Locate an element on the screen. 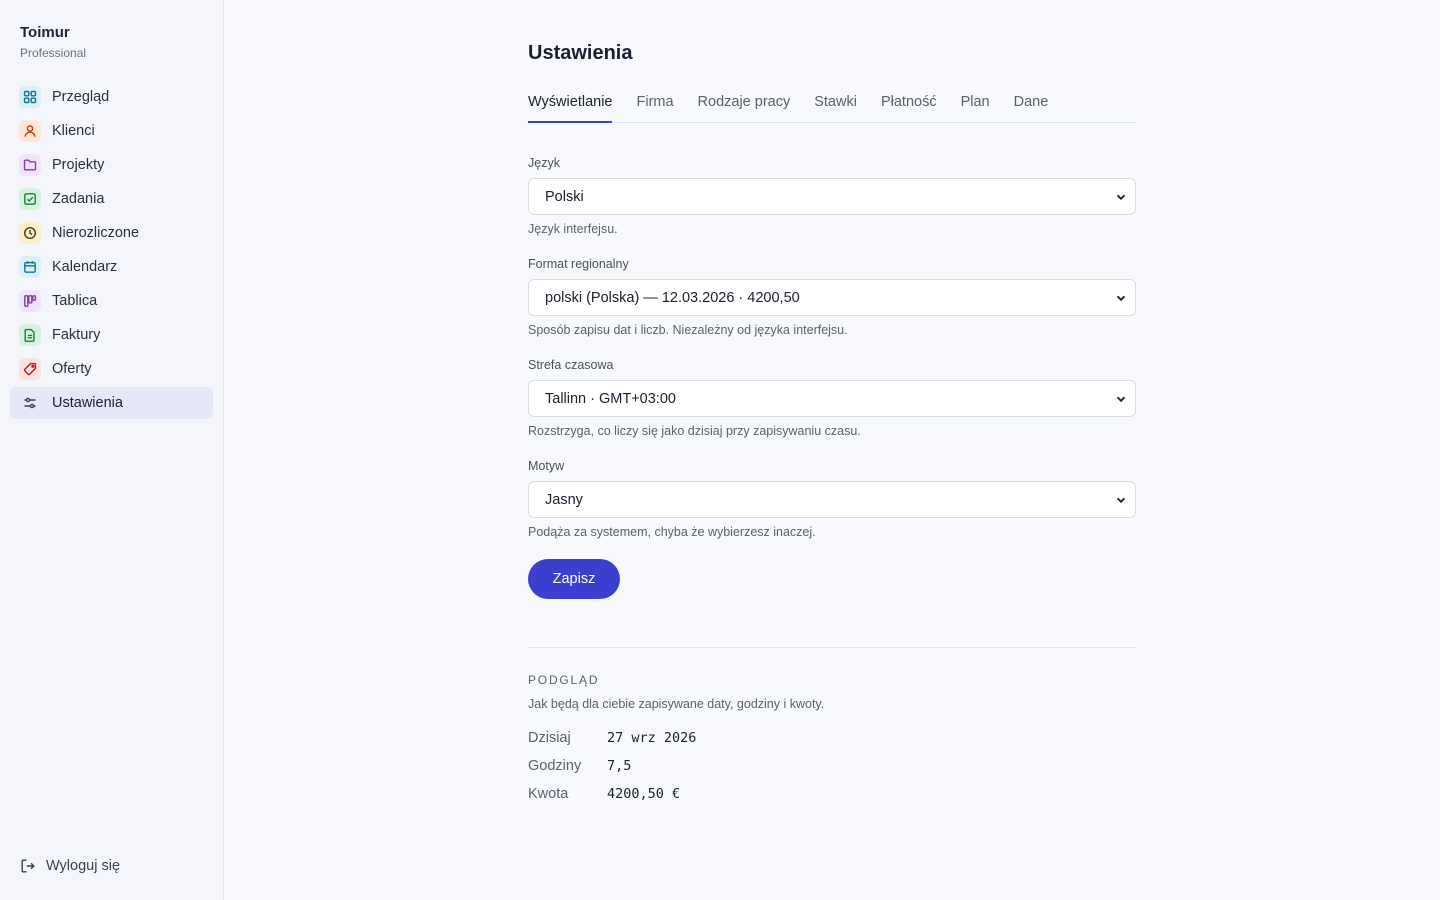 This screenshot has width=1440, height=900. logout-button: Wyloguj się is located at coordinates (70, 866).